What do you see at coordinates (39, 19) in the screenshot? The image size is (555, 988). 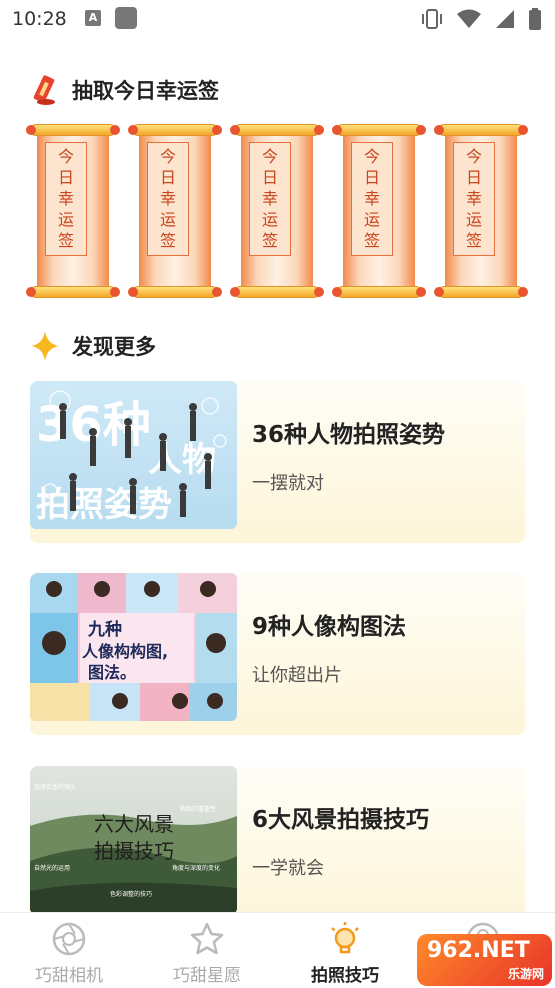 I see `status-time: 10:28` at bounding box center [39, 19].